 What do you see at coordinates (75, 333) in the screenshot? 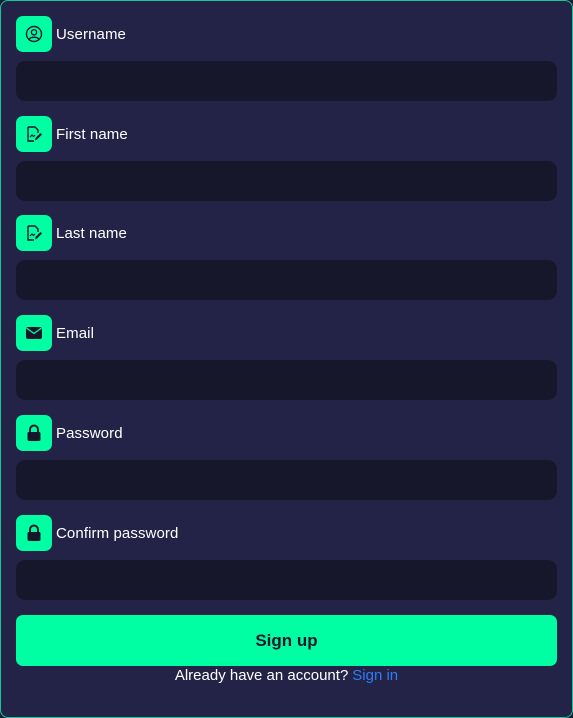
I see `email-label: Email` at bounding box center [75, 333].